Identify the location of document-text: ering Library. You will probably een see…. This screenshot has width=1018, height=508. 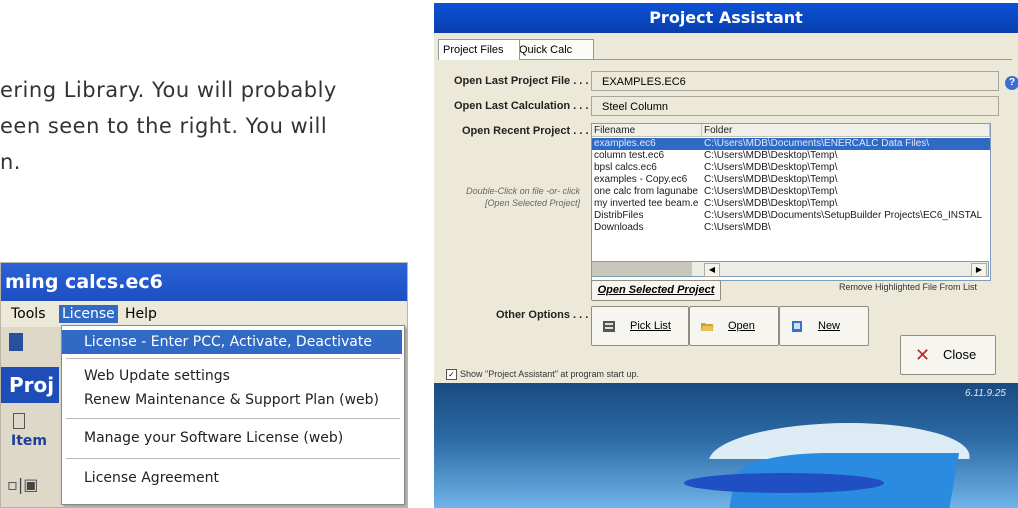
(168, 126).